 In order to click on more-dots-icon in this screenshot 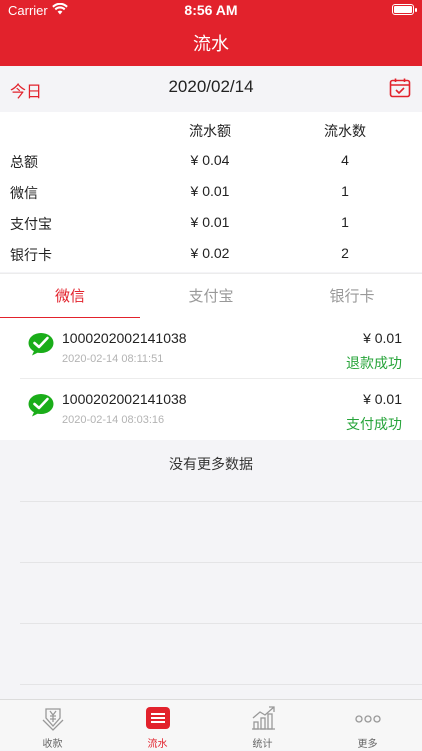, I will do `click(368, 718)`.